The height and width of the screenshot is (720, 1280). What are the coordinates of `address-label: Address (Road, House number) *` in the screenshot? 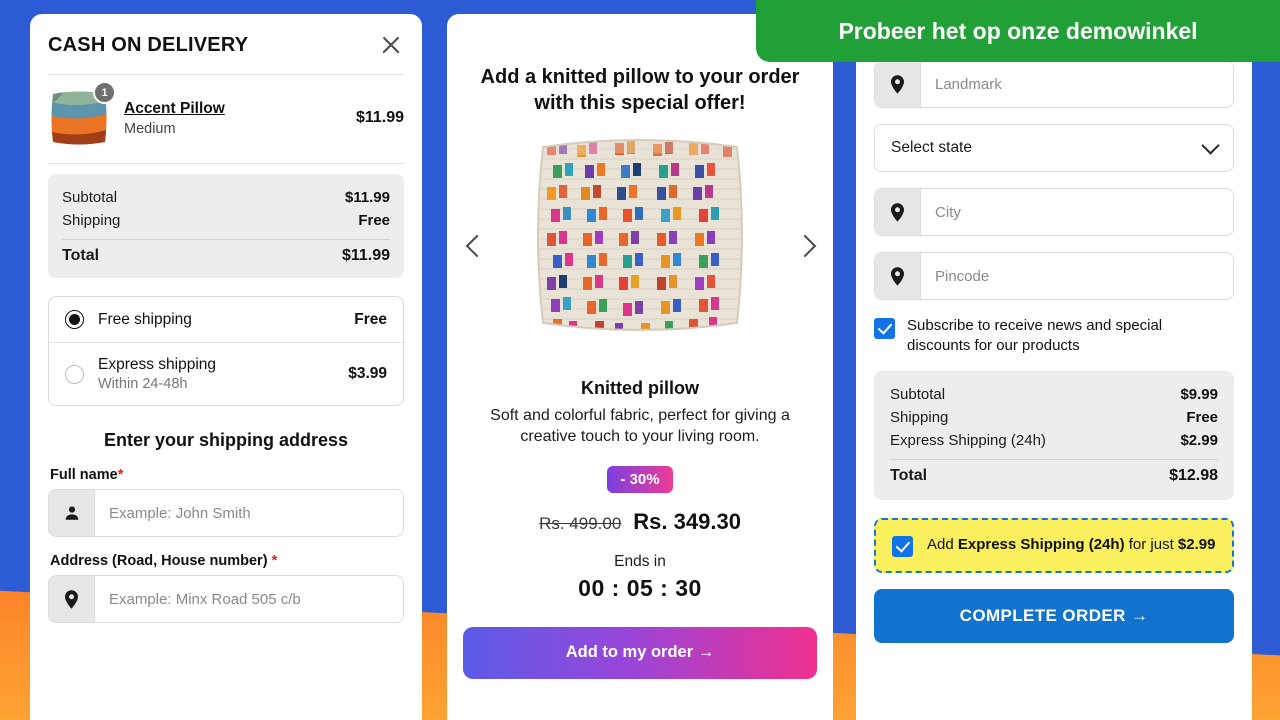 It's located at (227, 561).